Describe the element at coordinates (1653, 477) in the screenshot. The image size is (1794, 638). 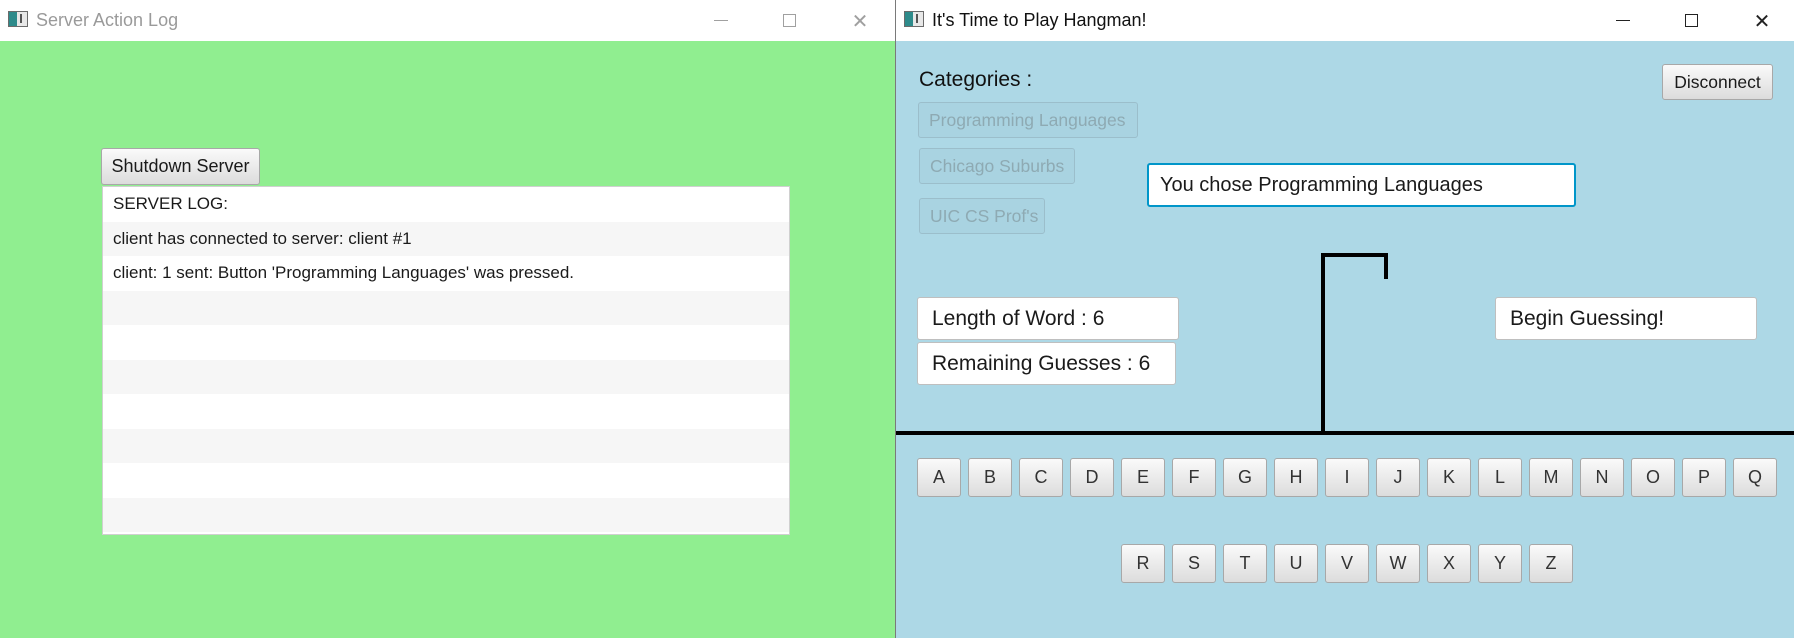
I see `letter-o-button: O` at that location.